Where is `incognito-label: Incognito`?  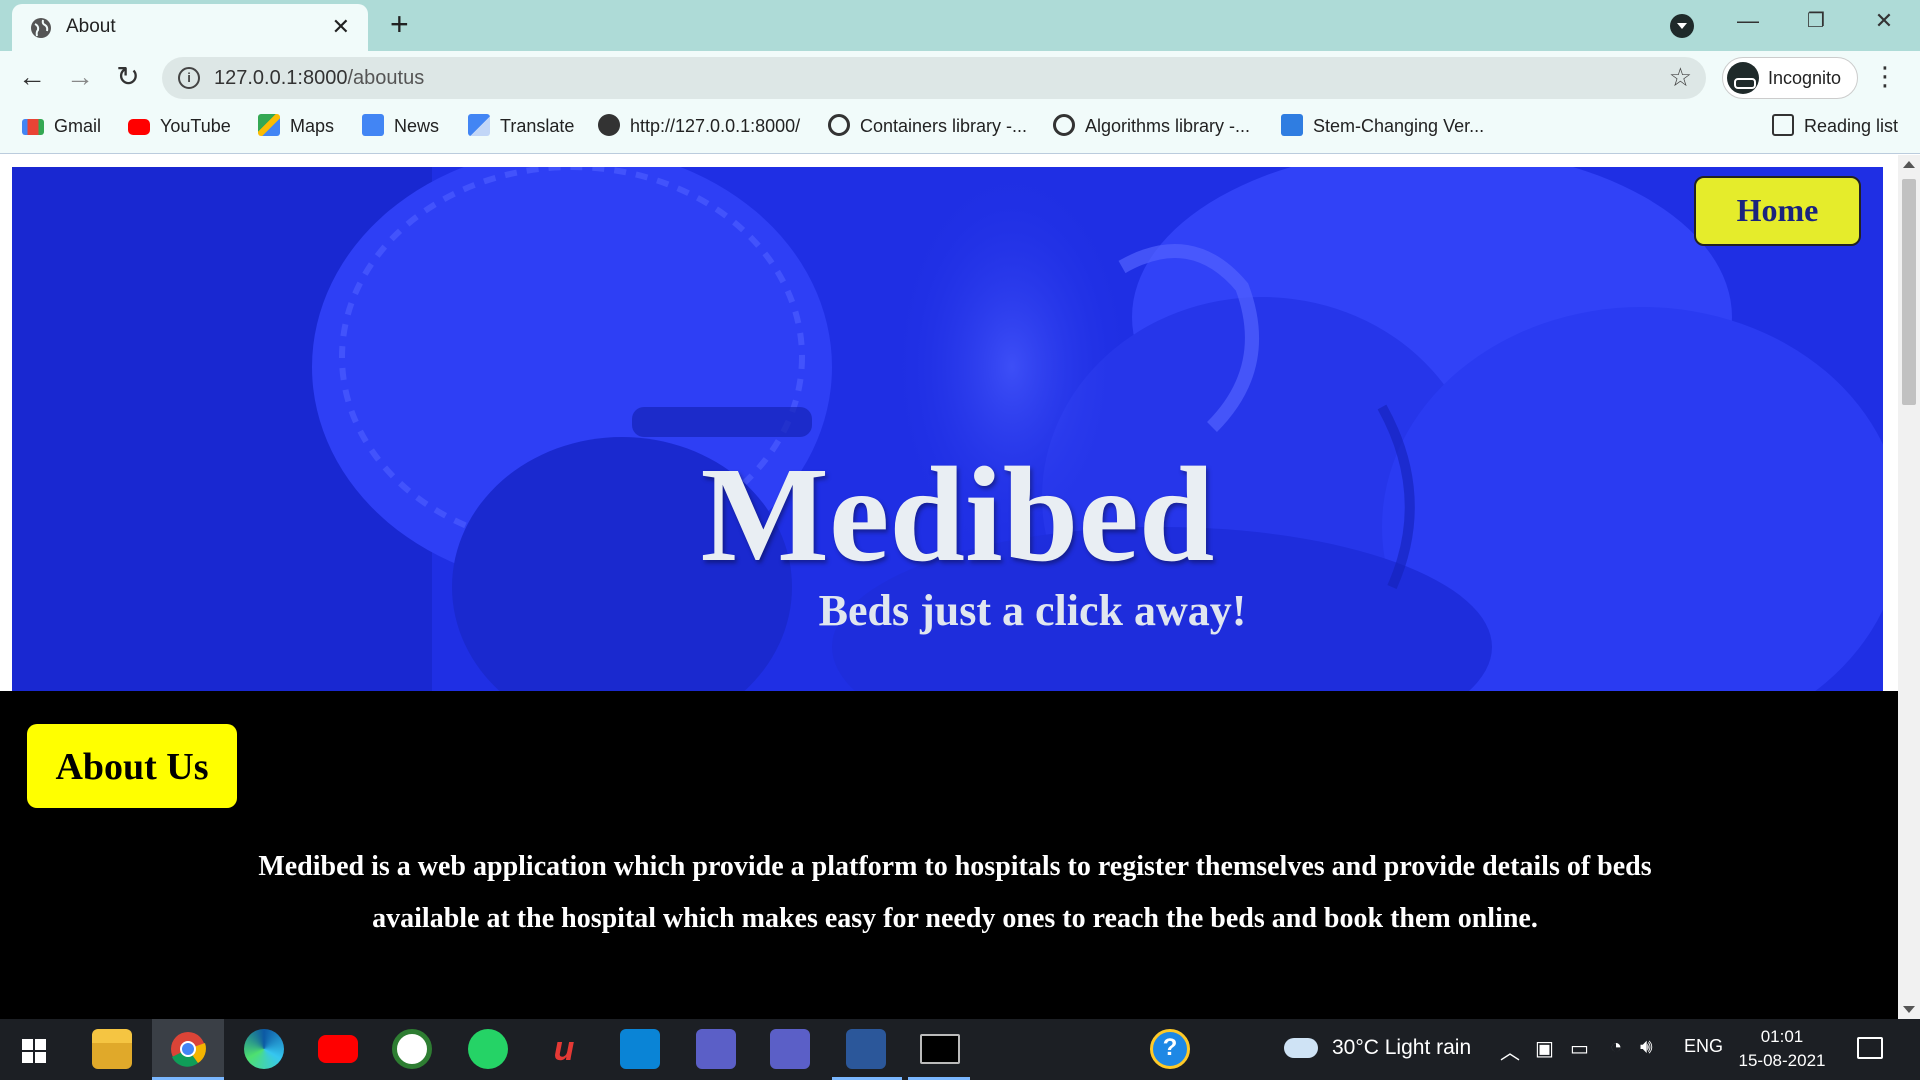 incognito-label: Incognito is located at coordinates (1805, 78).